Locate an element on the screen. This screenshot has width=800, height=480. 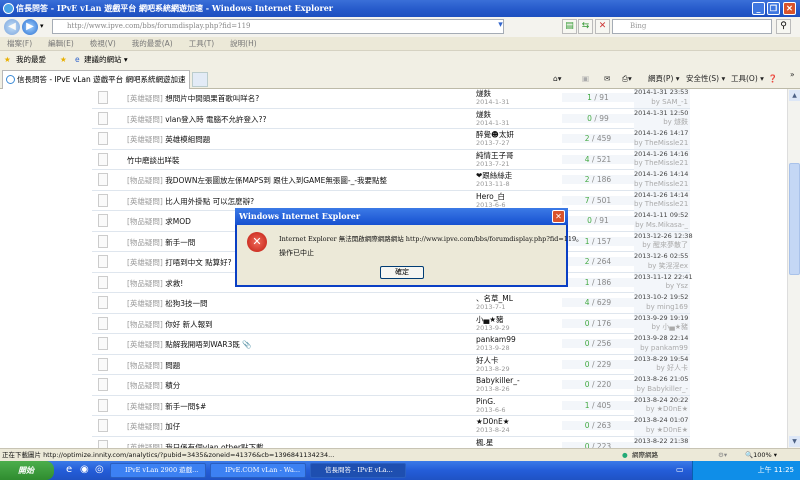
thread-title-link: vlan登入時 電腦不允許登入?? is located at coordinates (215, 119).